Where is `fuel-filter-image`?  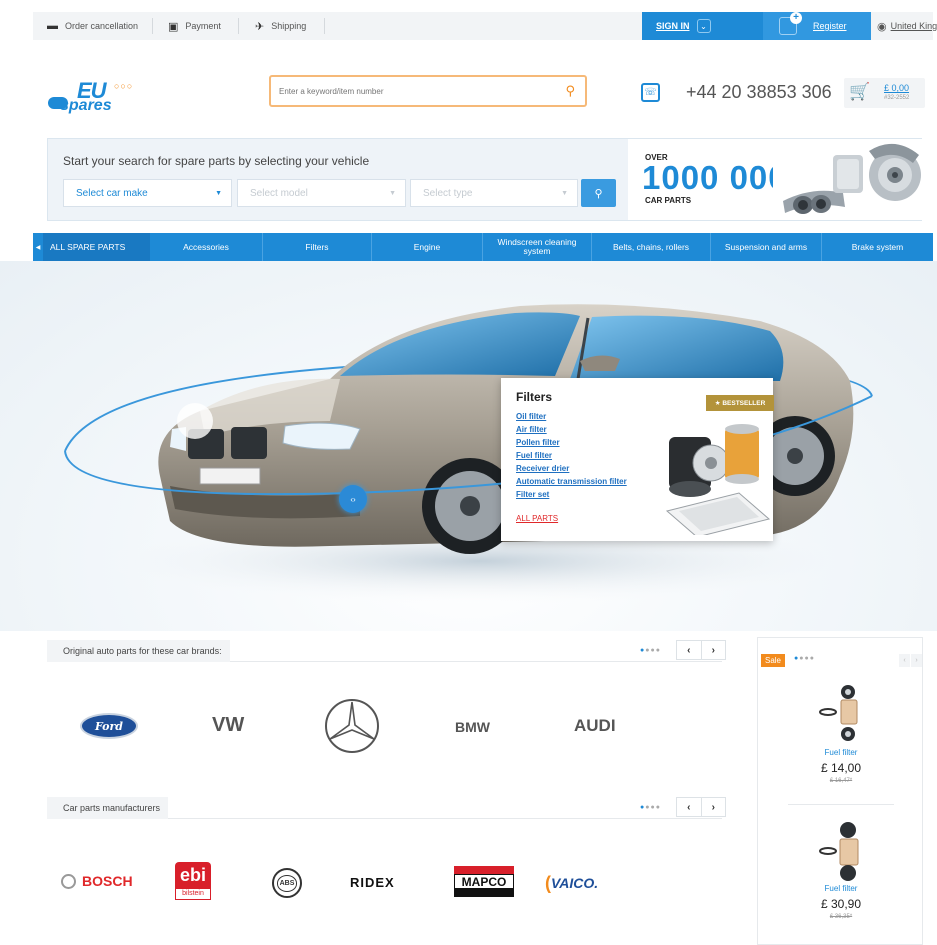
fuel-filter-image is located at coordinates (839, 851).